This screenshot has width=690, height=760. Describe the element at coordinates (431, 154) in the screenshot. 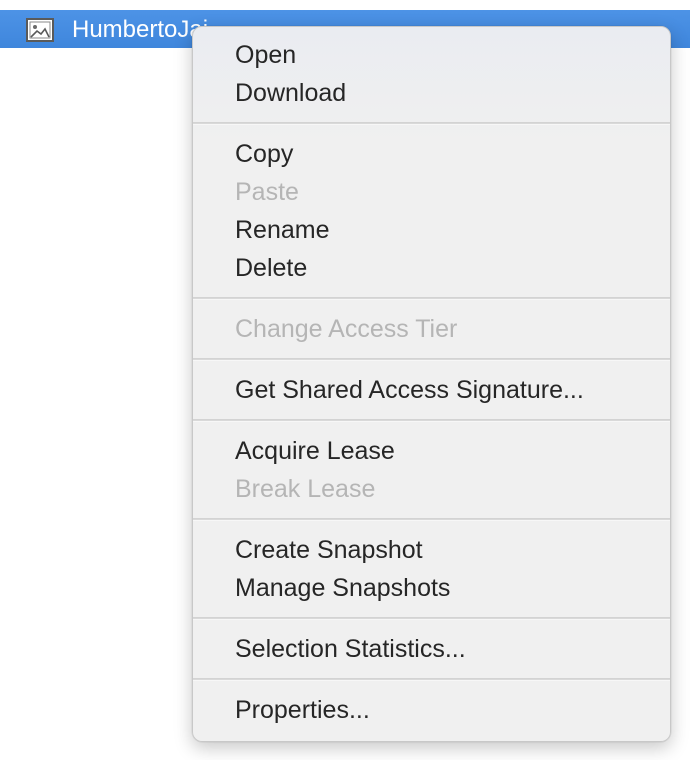

I see `menu-item-copy: Copy` at that location.